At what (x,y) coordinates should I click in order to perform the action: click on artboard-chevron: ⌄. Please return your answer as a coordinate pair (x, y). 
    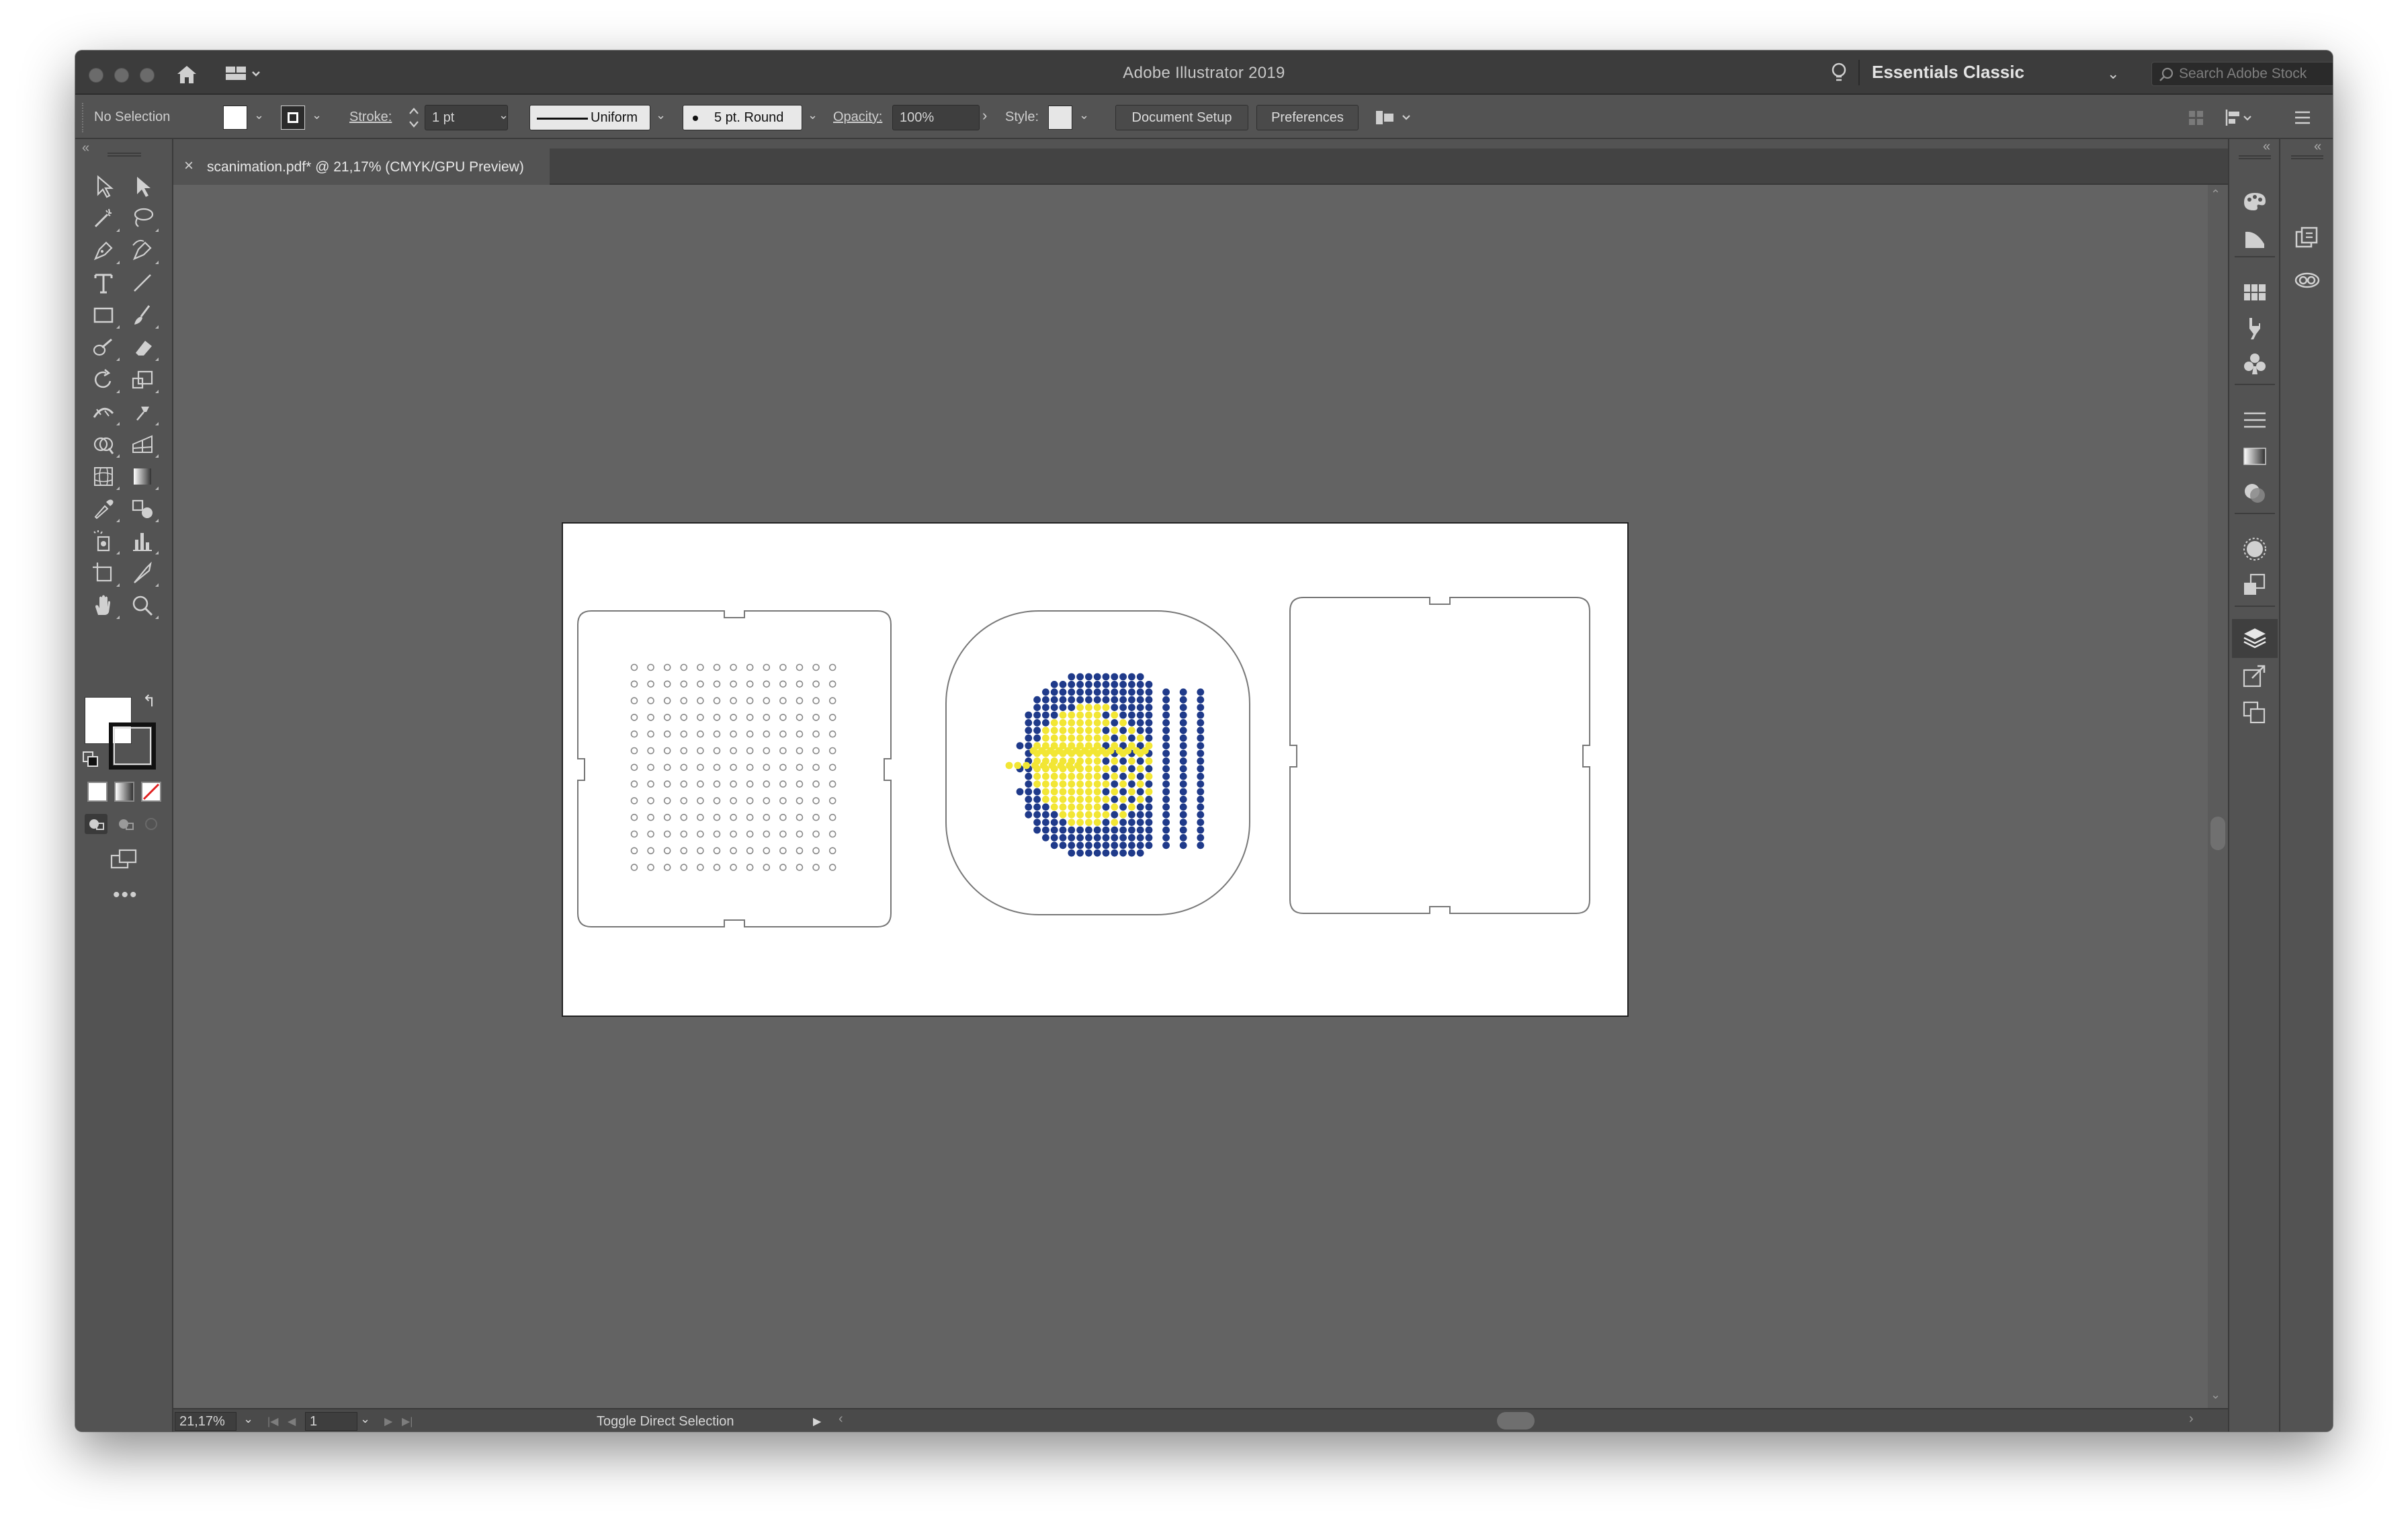
    Looking at the image, I should click on (365, 1419).